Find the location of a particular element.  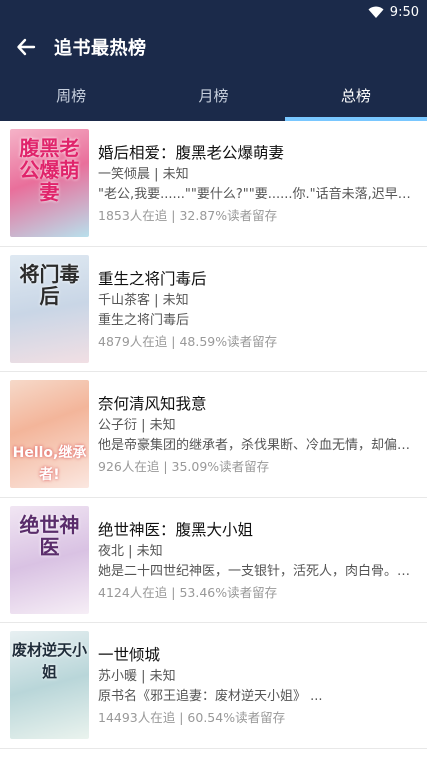

book-cover-title: 绝世神医 is located at coordinates (49, 535).